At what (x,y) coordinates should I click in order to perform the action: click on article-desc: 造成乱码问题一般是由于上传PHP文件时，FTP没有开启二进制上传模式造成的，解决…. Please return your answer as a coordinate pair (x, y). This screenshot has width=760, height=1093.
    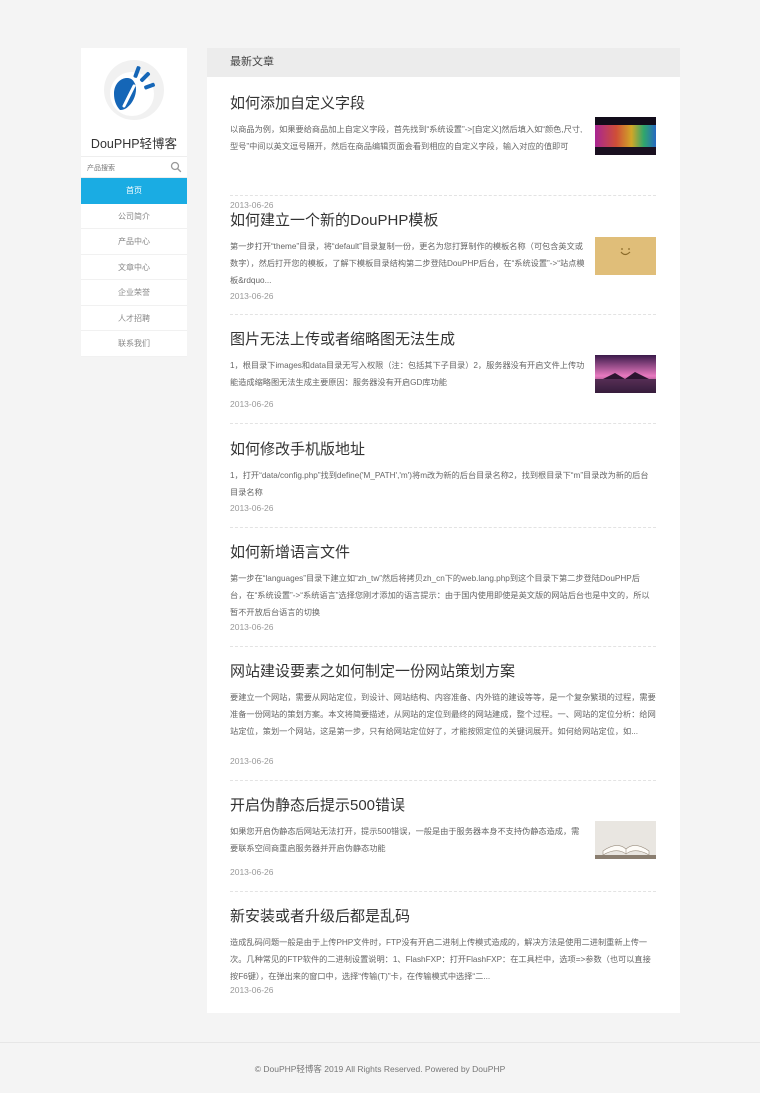
    Looking at the image, I should click on (440, 959).